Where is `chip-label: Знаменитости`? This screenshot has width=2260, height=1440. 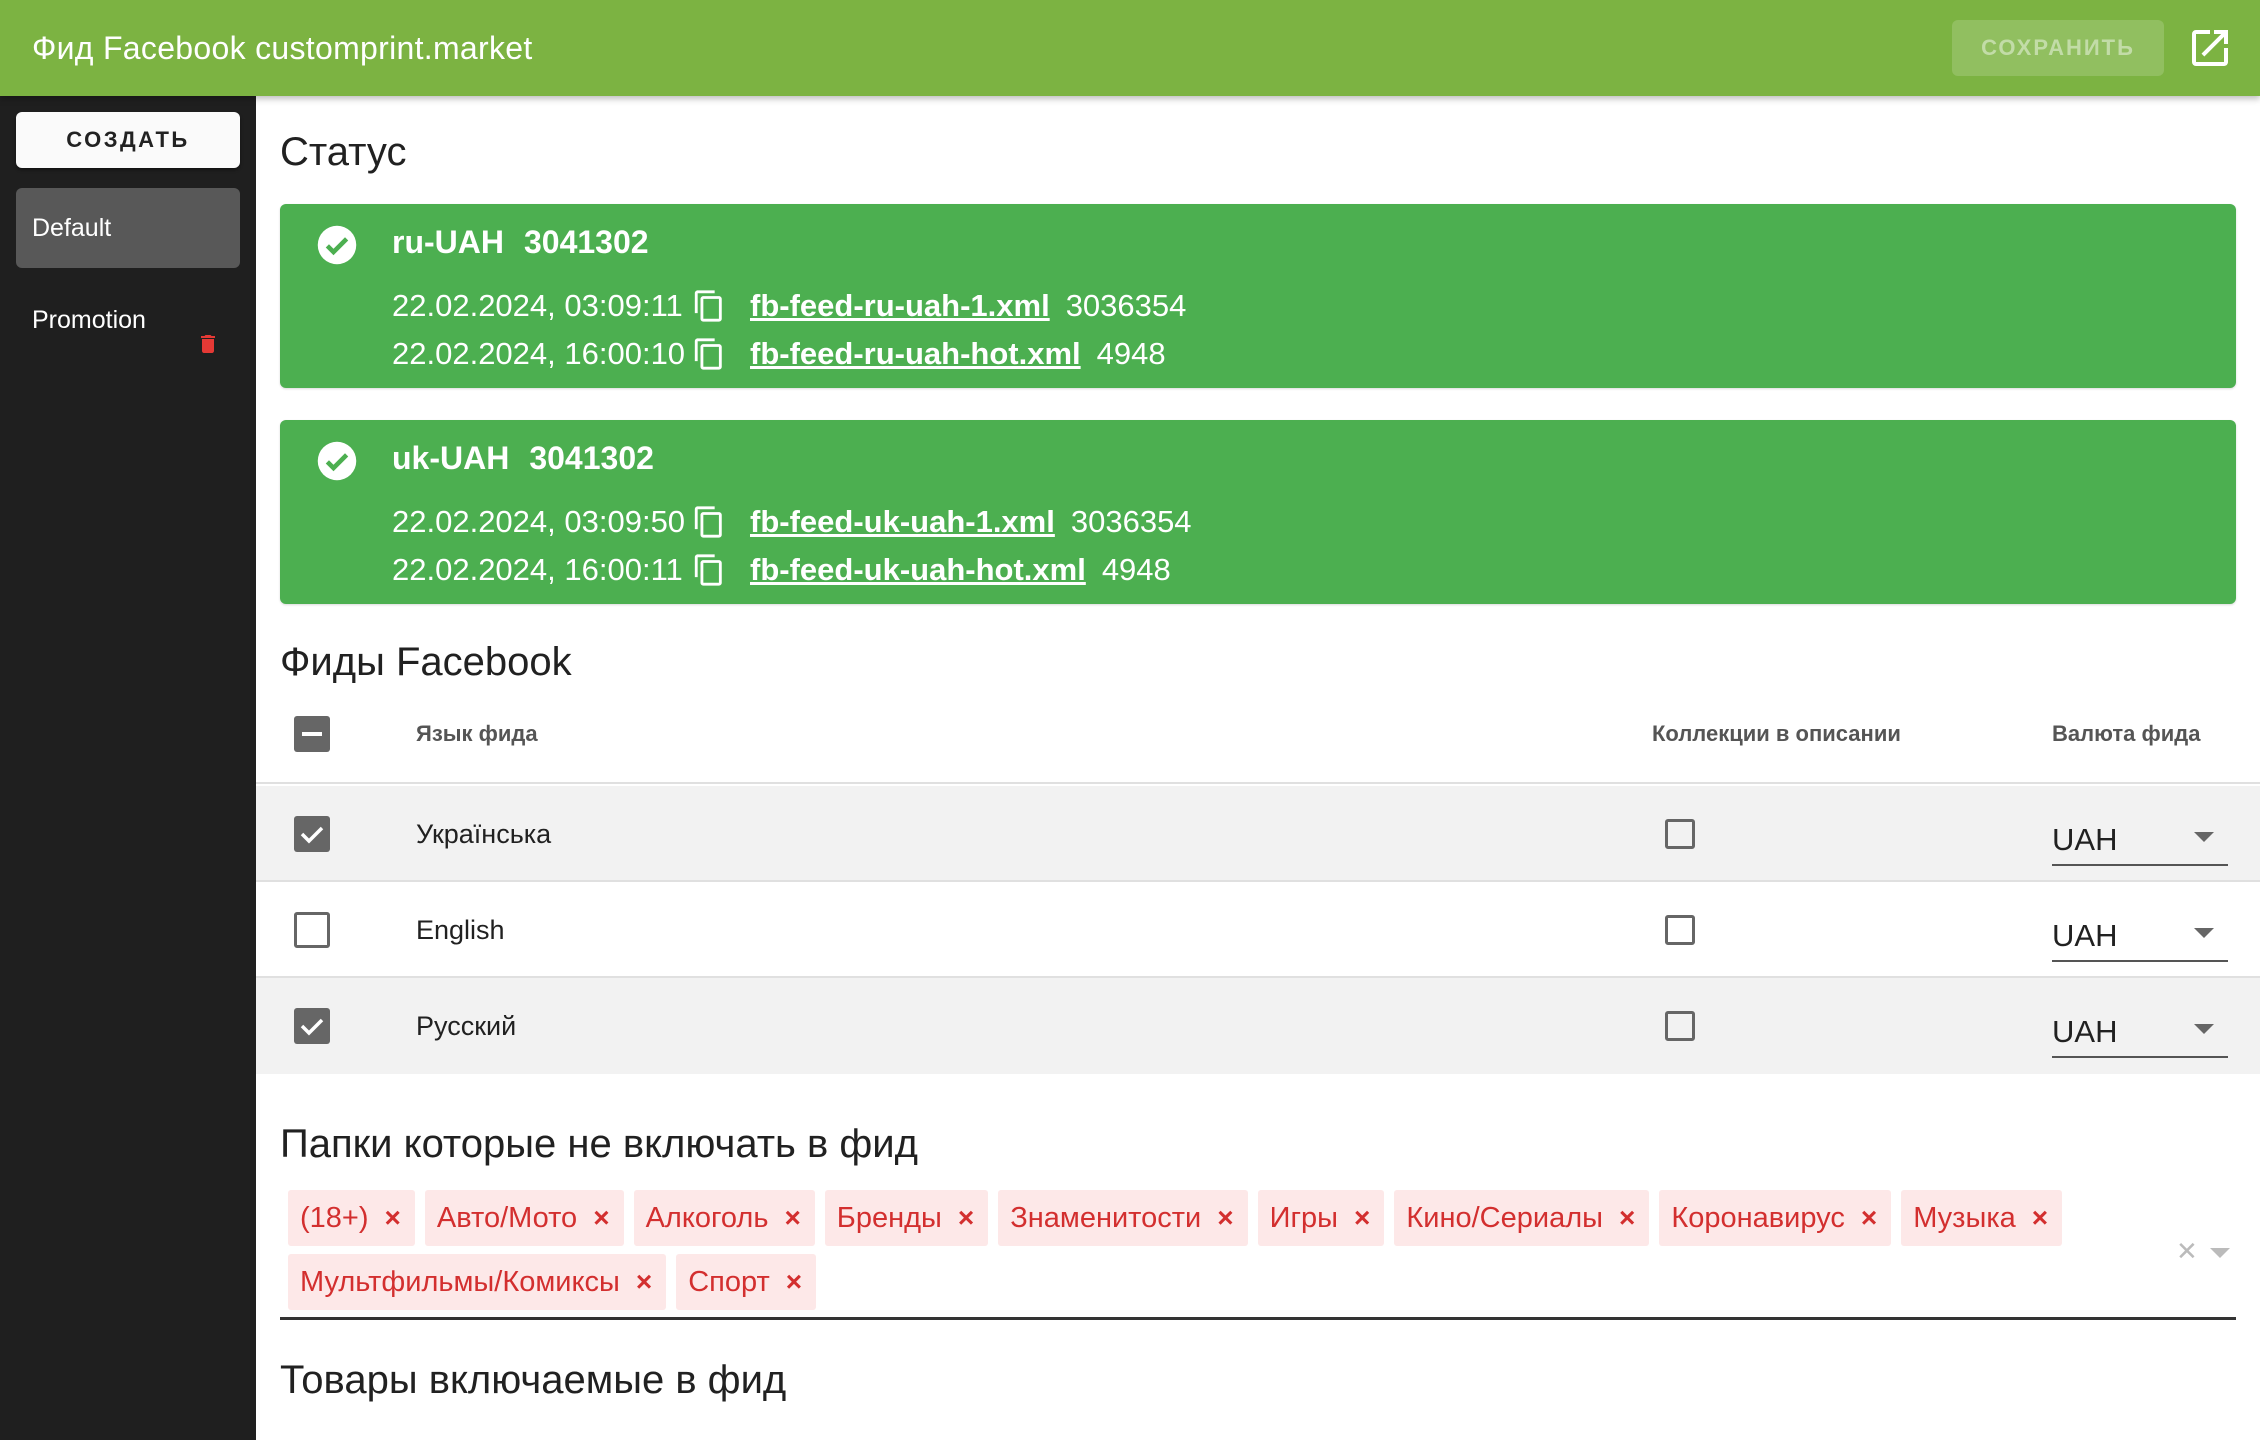 chip-label: Знаменитости is located at coordinates (1106, 1218).